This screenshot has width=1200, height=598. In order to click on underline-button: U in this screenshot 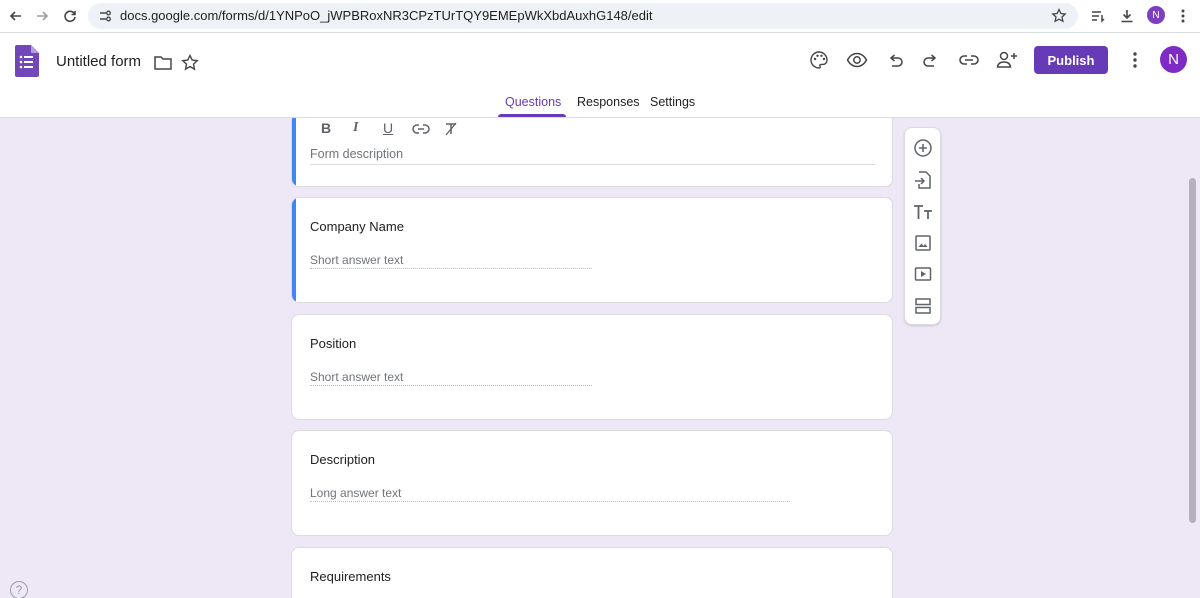, I will do `click(388, 128)`.